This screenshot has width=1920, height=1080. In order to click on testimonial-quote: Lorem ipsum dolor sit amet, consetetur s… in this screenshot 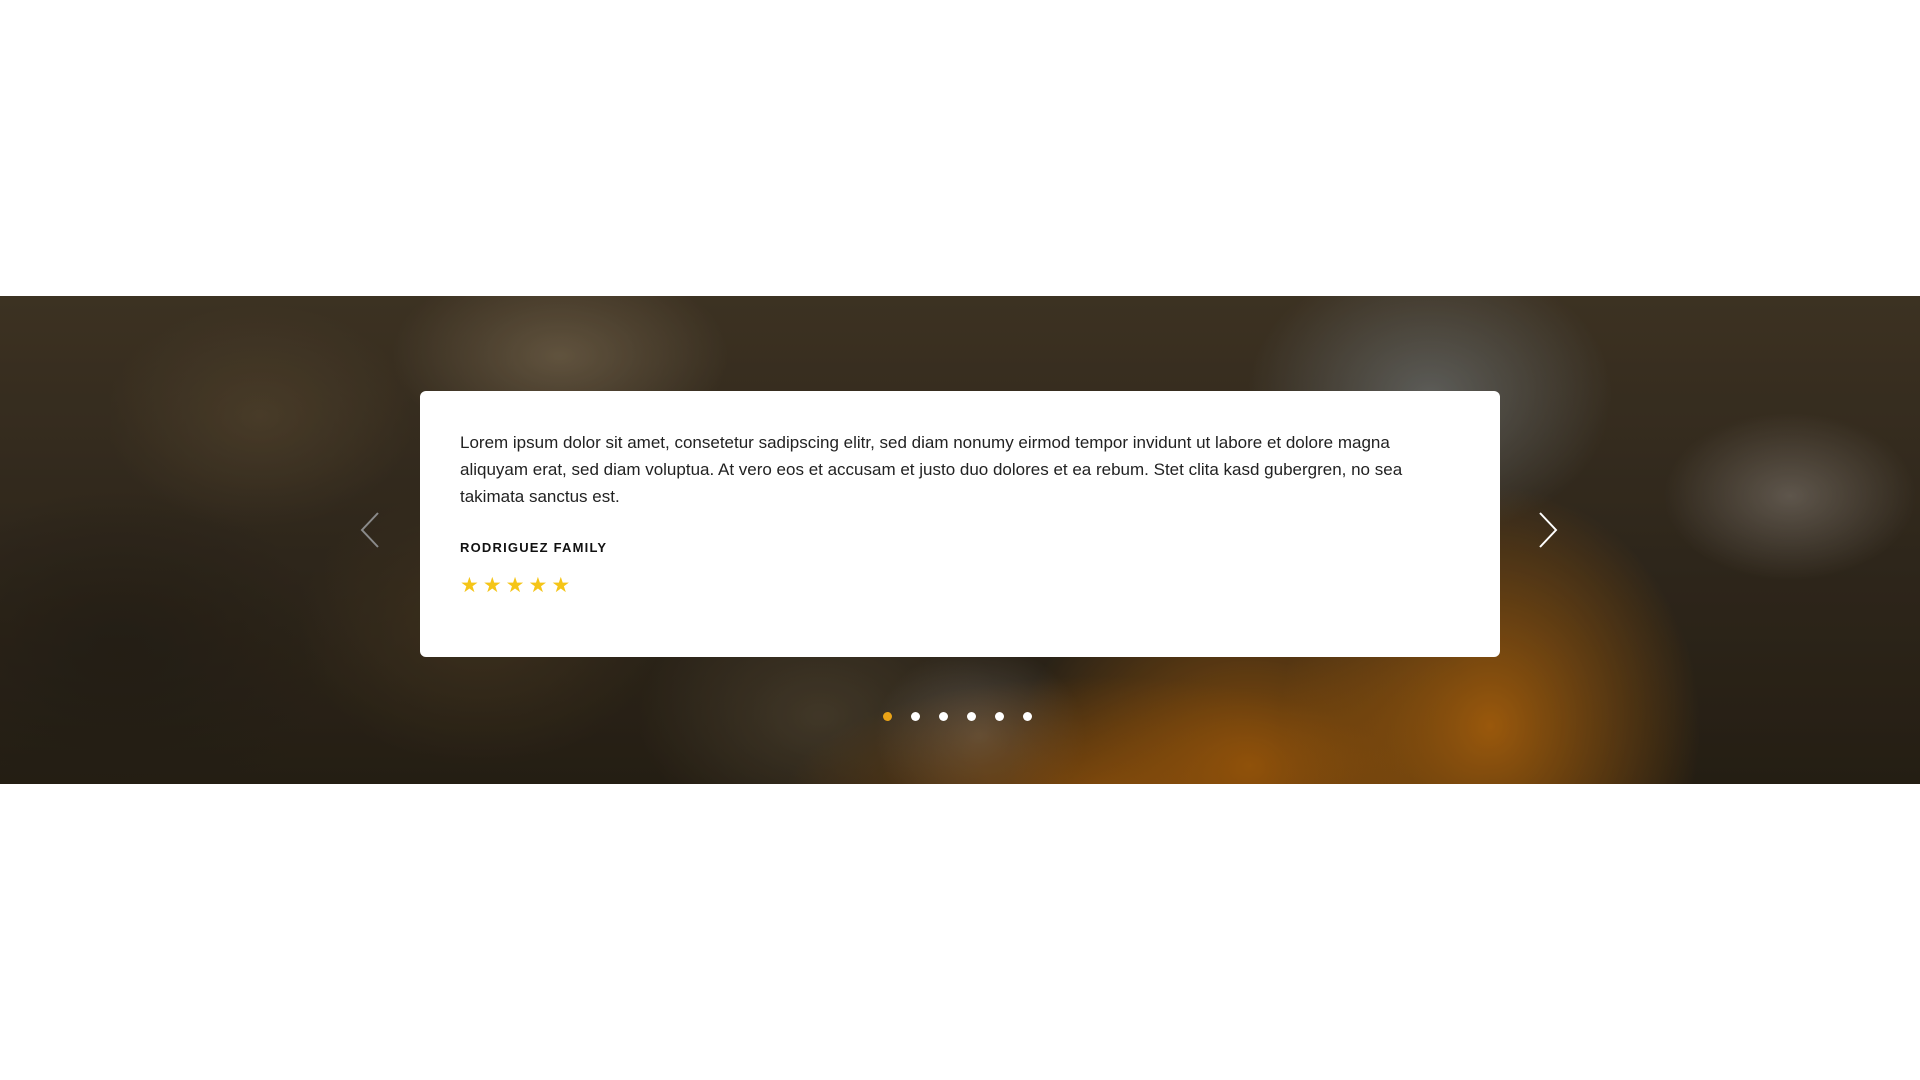, I will do `click(931, 469)`.